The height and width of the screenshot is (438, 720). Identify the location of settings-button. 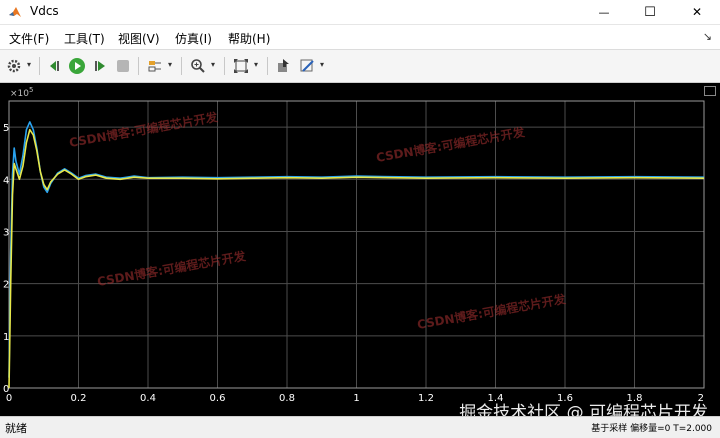
(14, 66).